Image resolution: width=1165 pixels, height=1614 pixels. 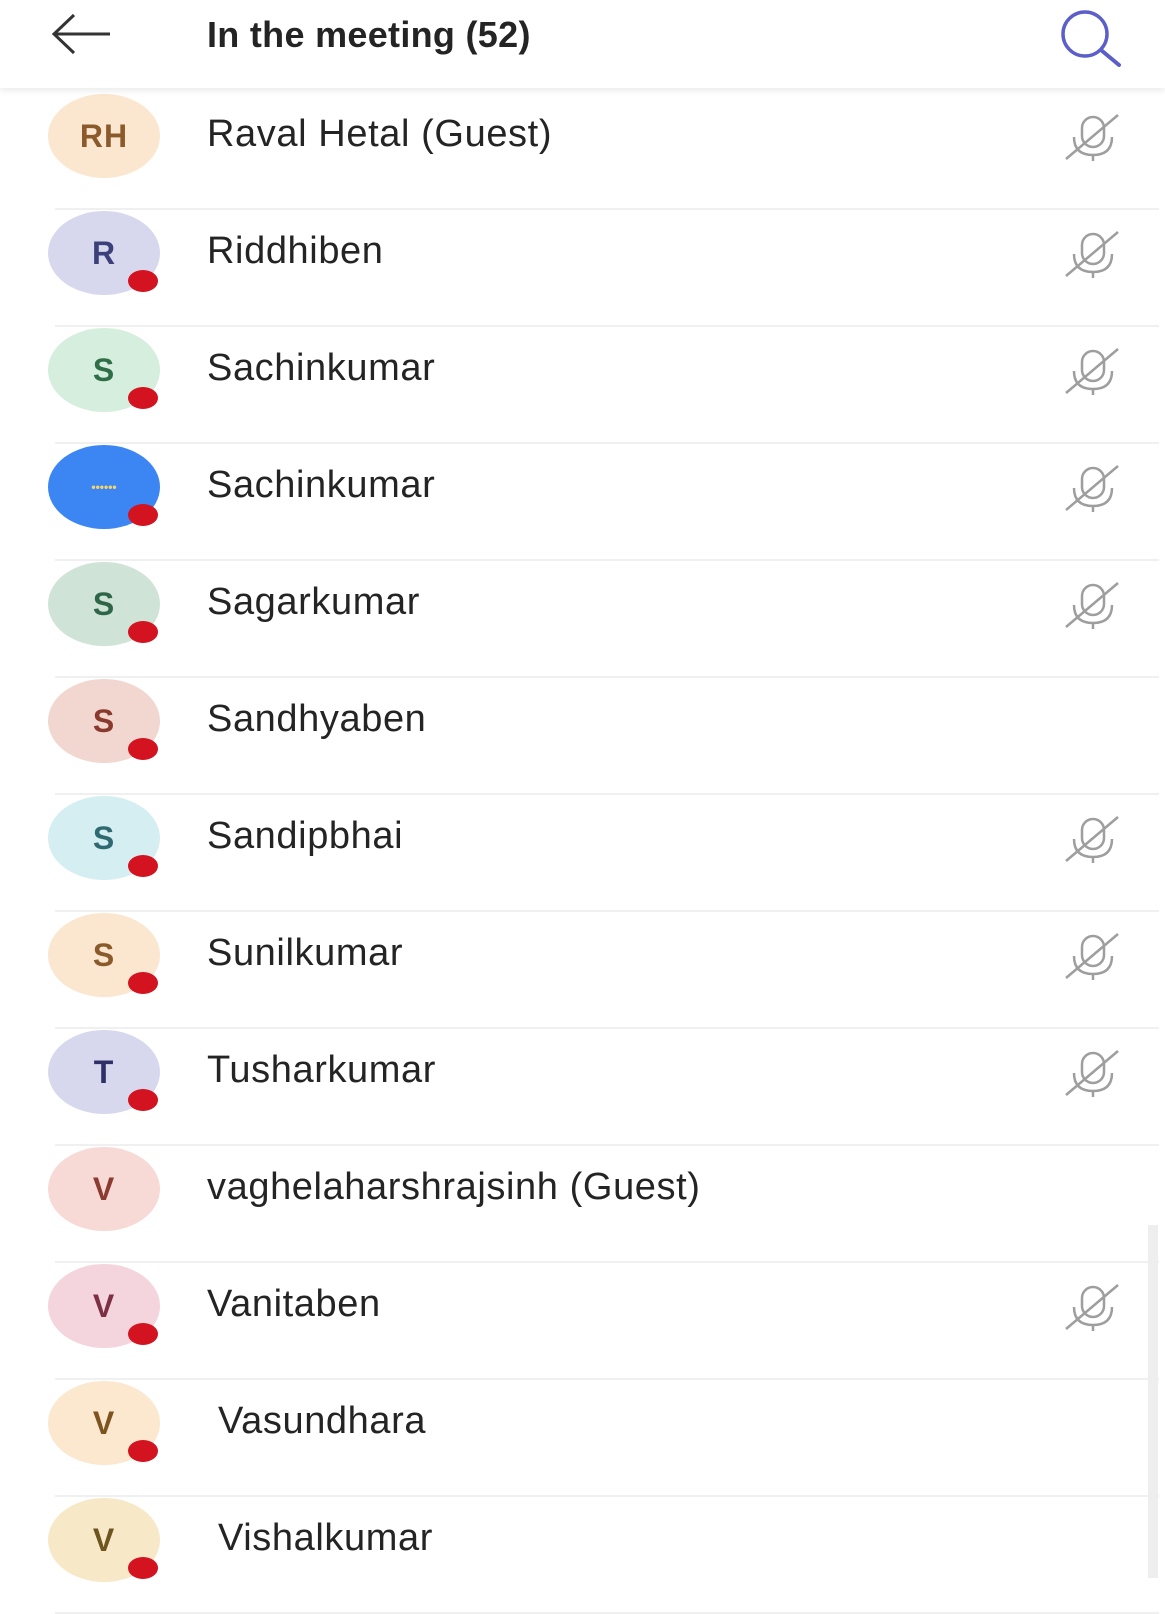 I want to click on back-button, so click(x=81, y=36).